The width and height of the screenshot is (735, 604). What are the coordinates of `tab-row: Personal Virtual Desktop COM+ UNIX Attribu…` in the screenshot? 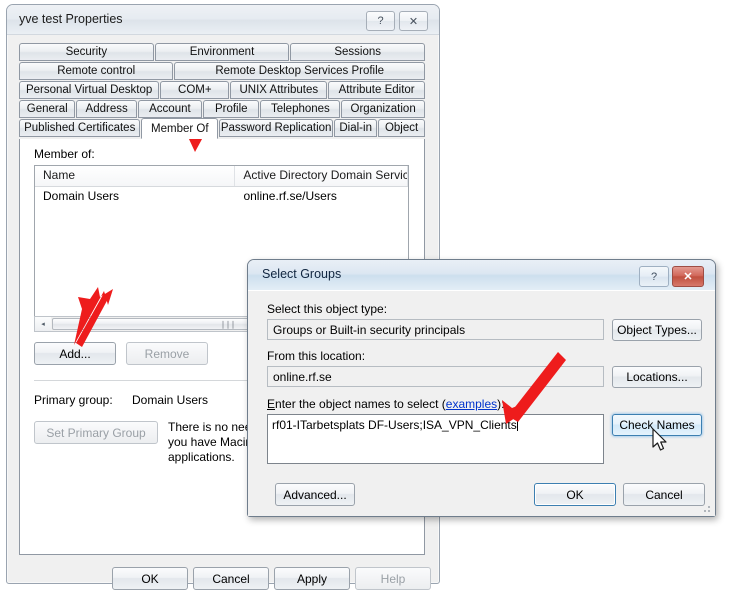 It's located at (222, 90).